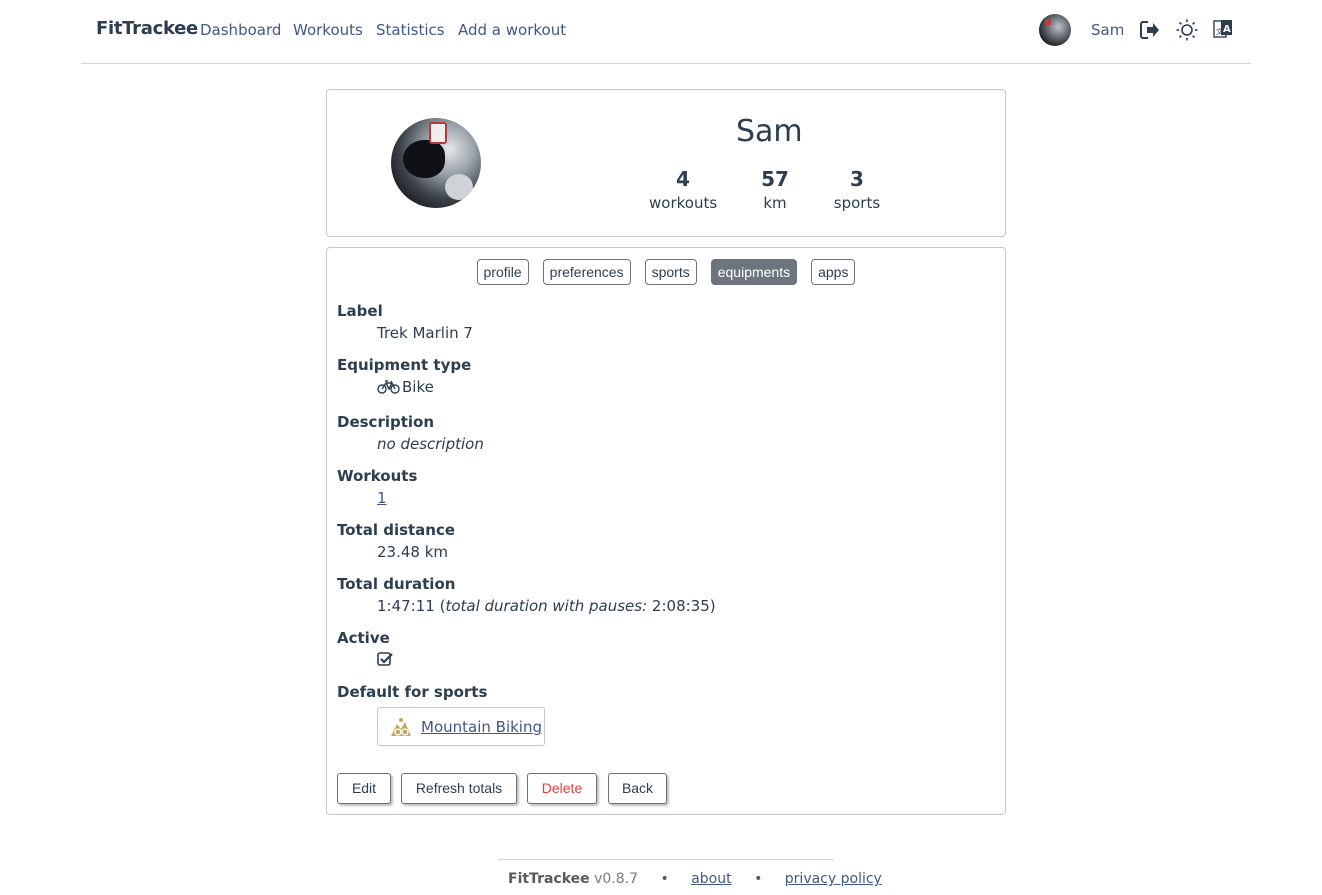 This screenshot has height=895, width=1322. Describe the element at coordinates (382, 498) in the screenshot. I see `workouts-count-link: 1` at that location.